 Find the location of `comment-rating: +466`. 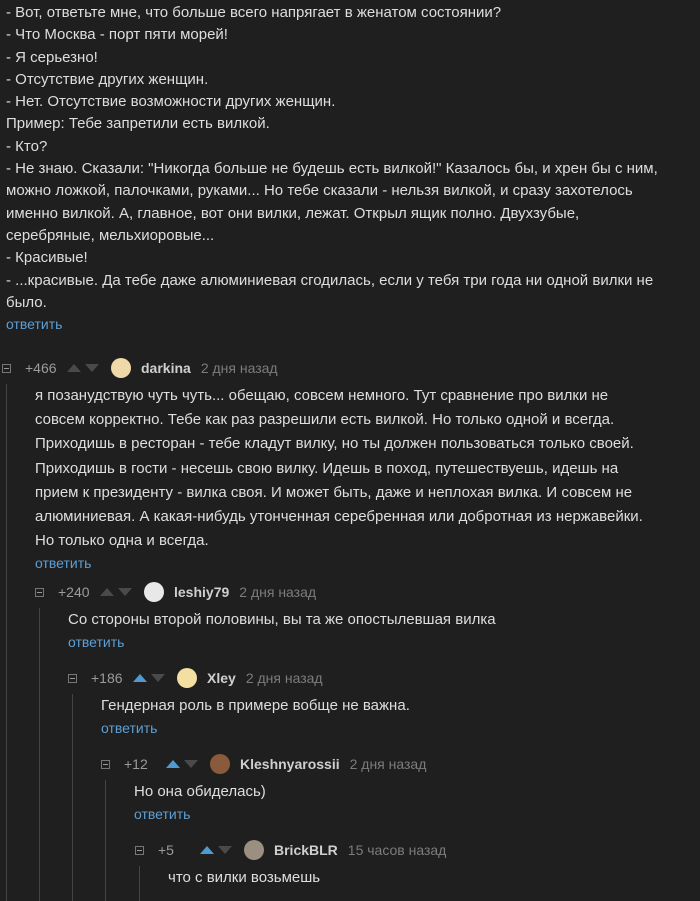

comment-rating: +466 is located at coordinates (41, 368).